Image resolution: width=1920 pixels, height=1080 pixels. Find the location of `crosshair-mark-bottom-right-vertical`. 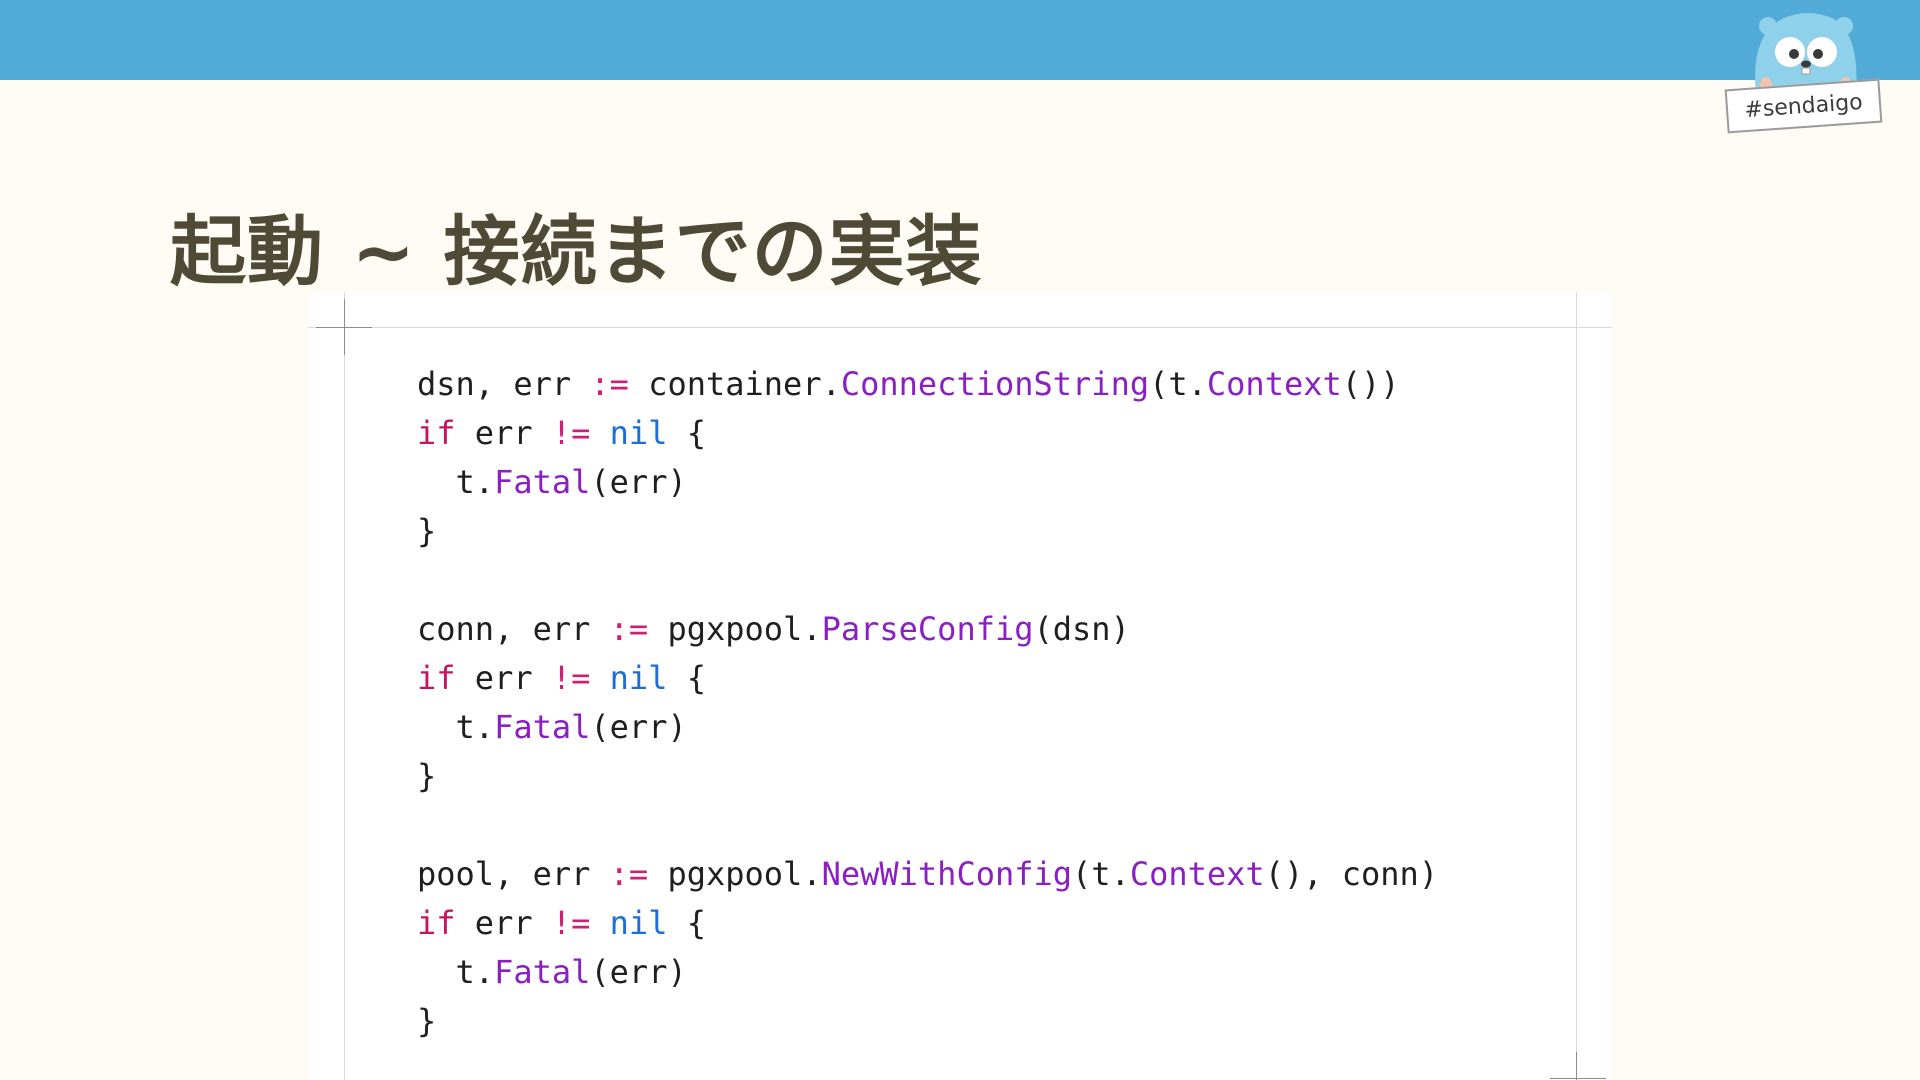

crosshair-mark-bottom-right-vertical is located at coordinates (1576, 1066).